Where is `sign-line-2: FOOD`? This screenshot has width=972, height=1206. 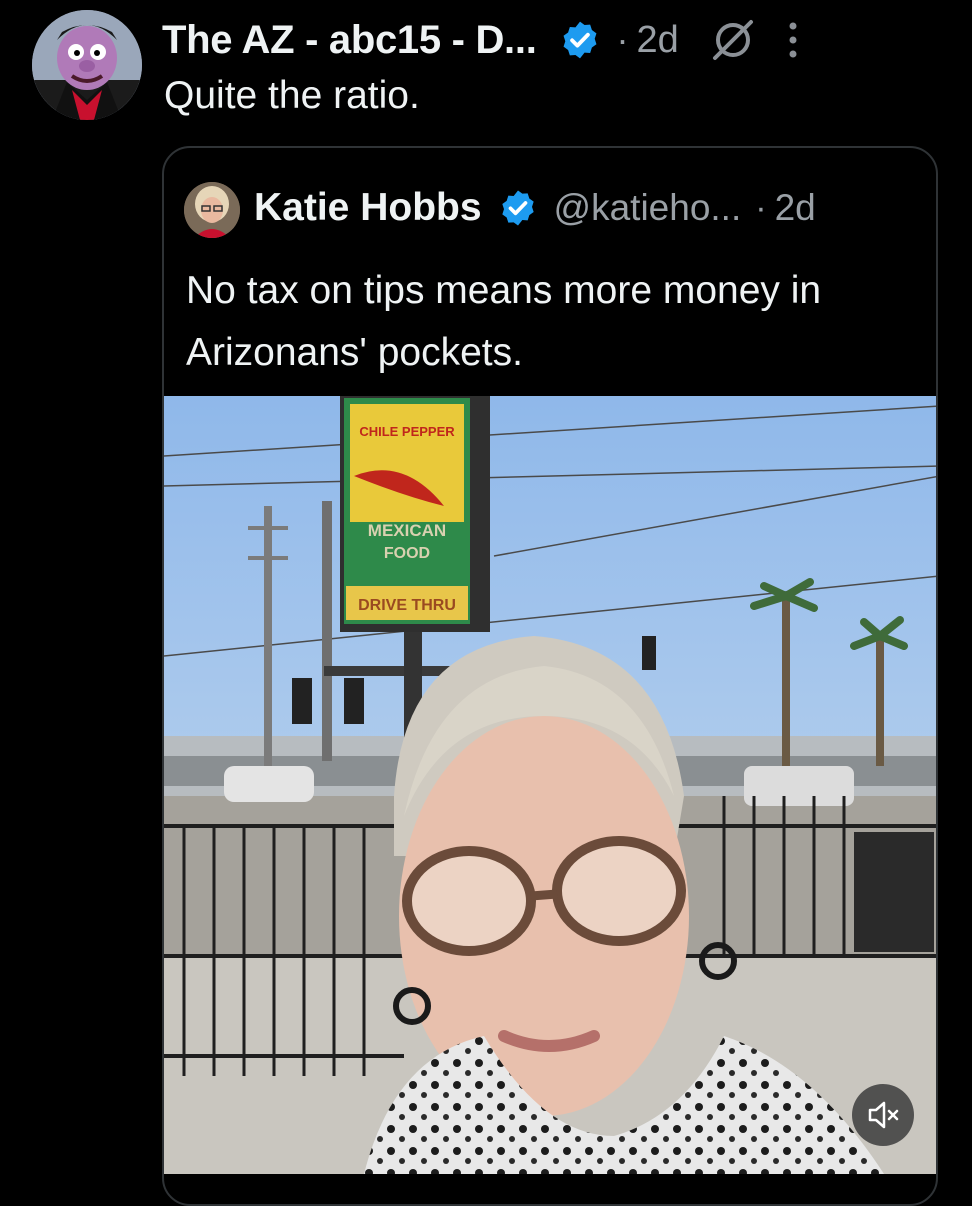
sign-line-2: FOOD is located at coordinates (407, 553).